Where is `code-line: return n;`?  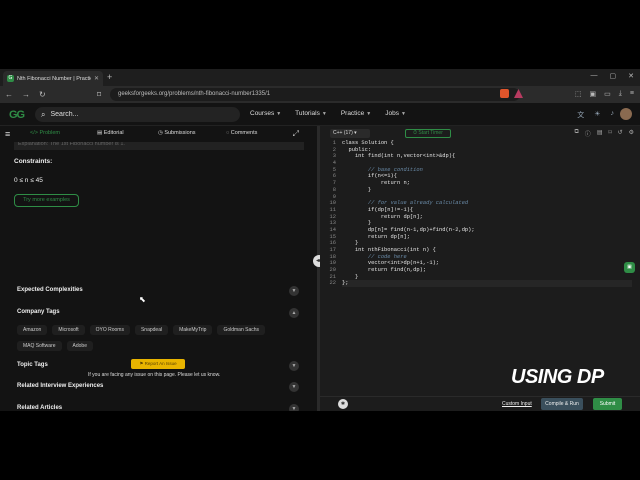 code-line: return n; is located at coordinates (487, 183).